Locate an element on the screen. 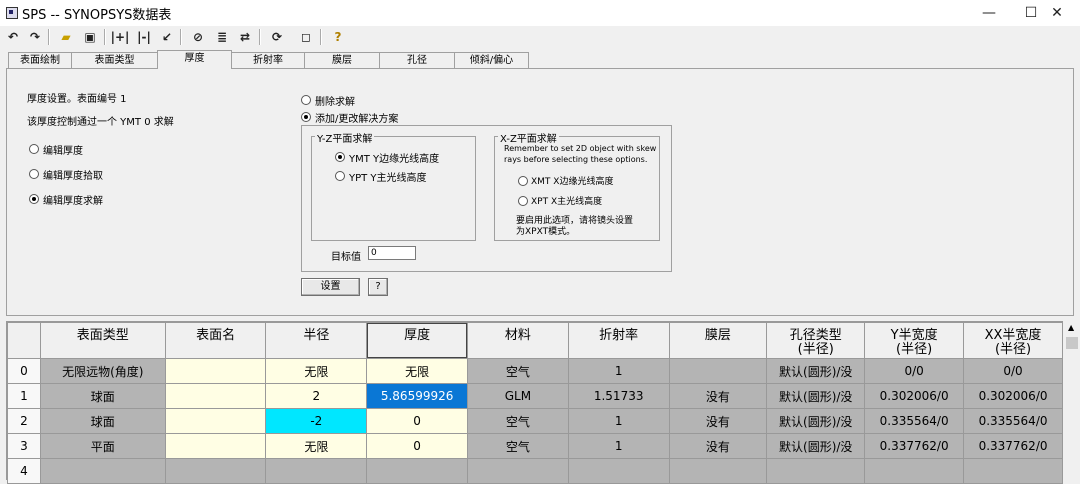 The height and width of the screenshot is (484, 1080). column-header-material: 材料 is located at coordinates (518, 340).